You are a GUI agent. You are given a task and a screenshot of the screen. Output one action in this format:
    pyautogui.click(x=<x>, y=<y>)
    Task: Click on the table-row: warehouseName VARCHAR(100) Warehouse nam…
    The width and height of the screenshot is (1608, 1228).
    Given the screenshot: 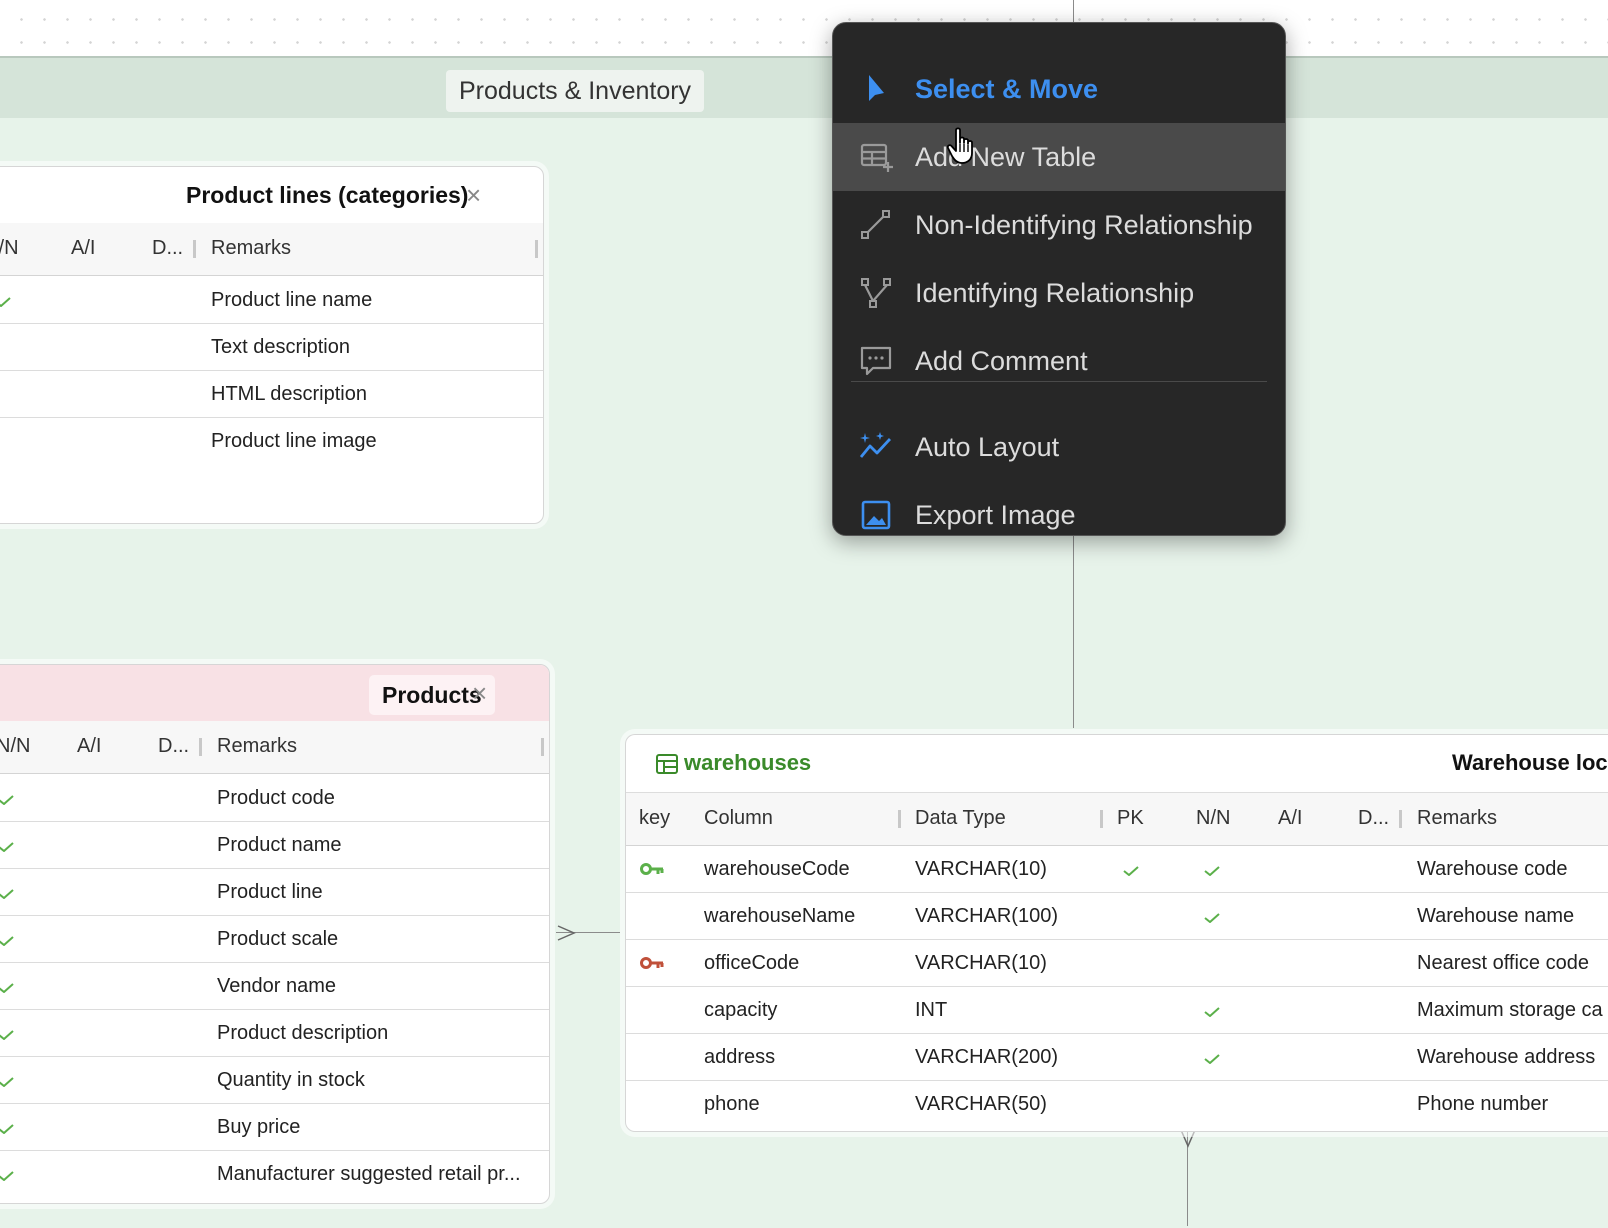 What is the action you would take?
    pyautogui.click(x=1117, y=916)
    